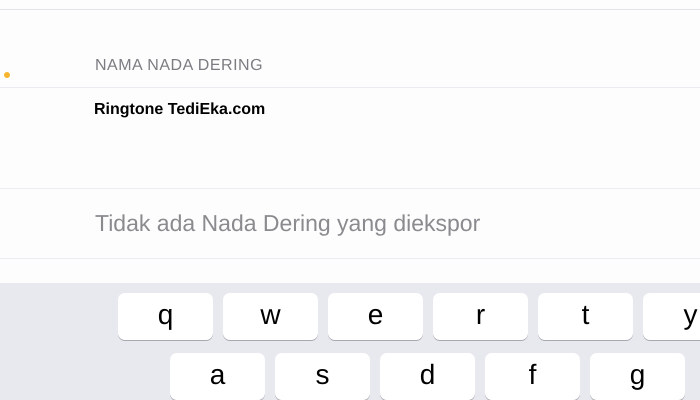 The image size is (700, 400). What do you see at coordinates (637, 376) in the screenshot?
I see `keyboard-key: g` at bounding box center [637, 376].